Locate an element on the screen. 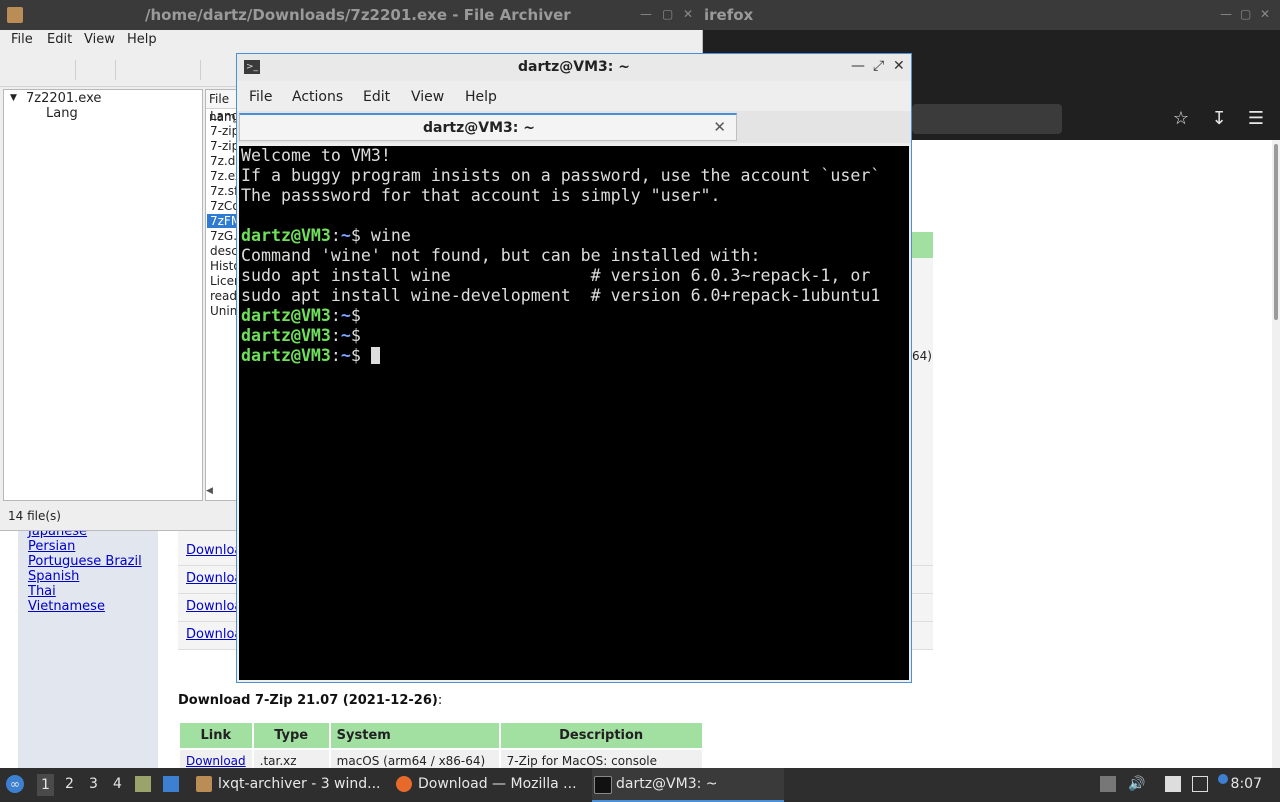 This screenshot has height=802, width=1280. folder-tree: ▼ 7z2201.exe Lang is located at coordinates (103, 295).